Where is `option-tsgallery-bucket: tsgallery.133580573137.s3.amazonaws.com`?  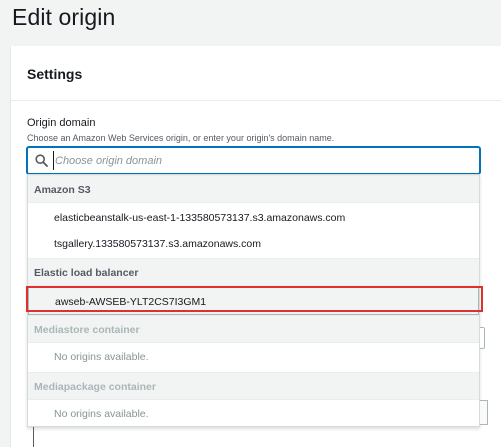
option-tsgallery-bucket: tsgallery.133580573137.s3.amazonaws.com is located at coordinates (253, 244).